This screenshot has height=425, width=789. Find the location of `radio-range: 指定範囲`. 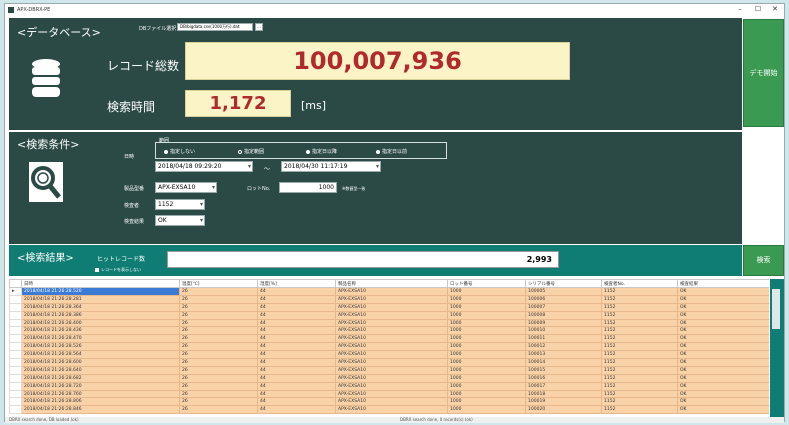

radio-range: 指定範囲 is located at coordinates (251, 151).